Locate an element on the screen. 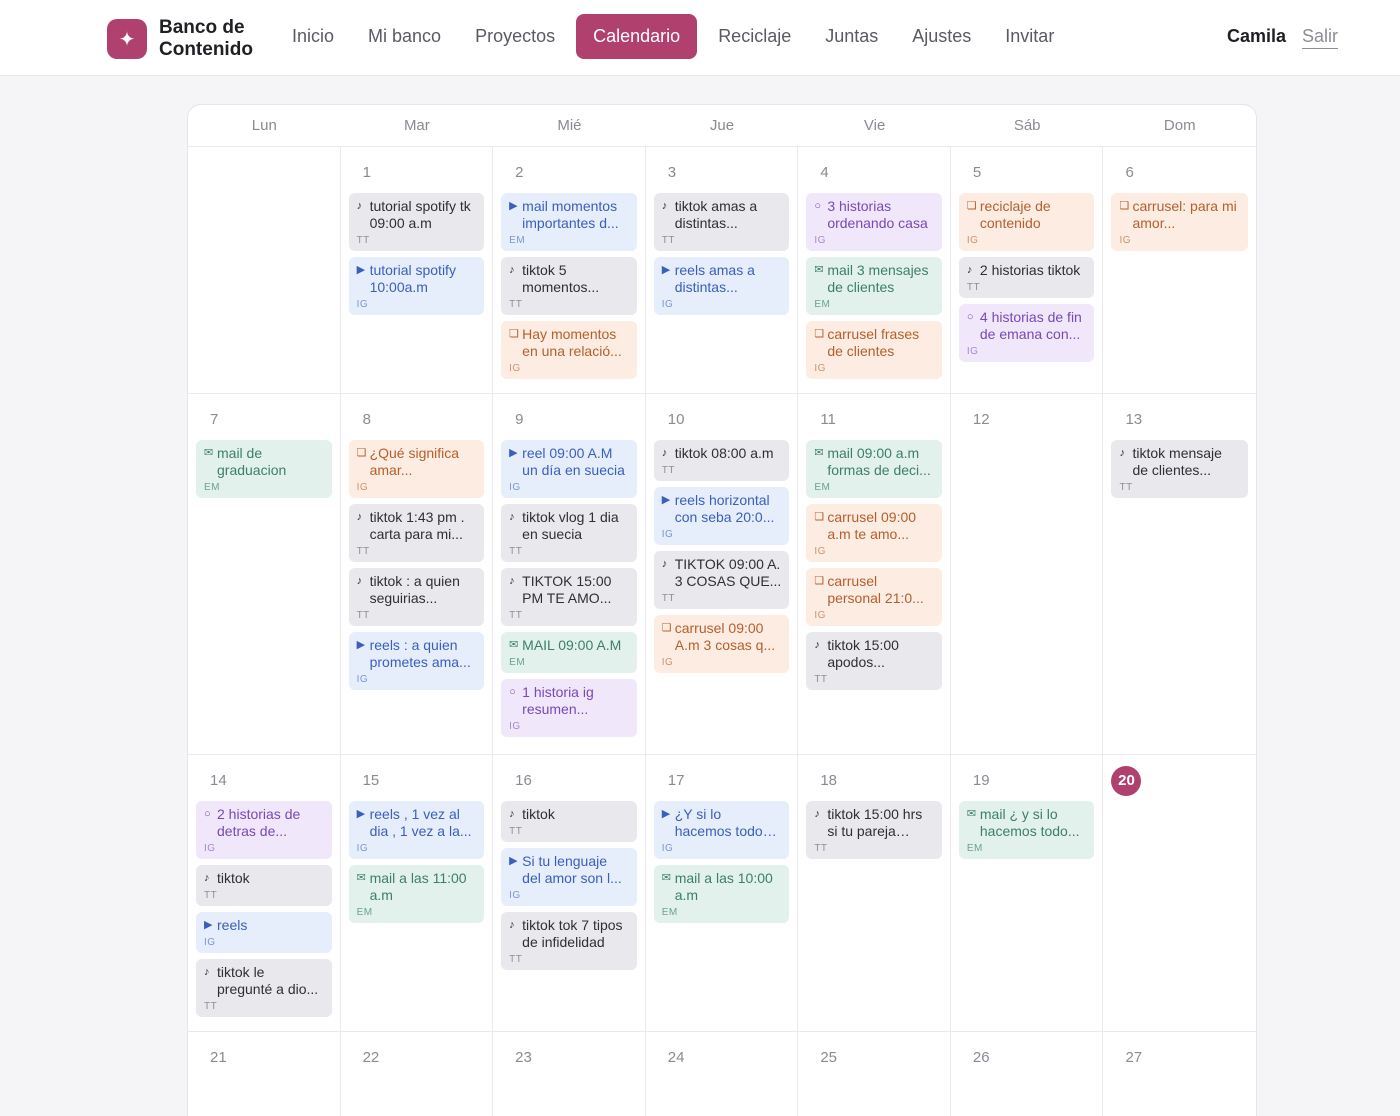 The height and width of the screenshot is (1116, 1400). brand: ✦ Banco de Contenido is located at coordinates (188, 39).